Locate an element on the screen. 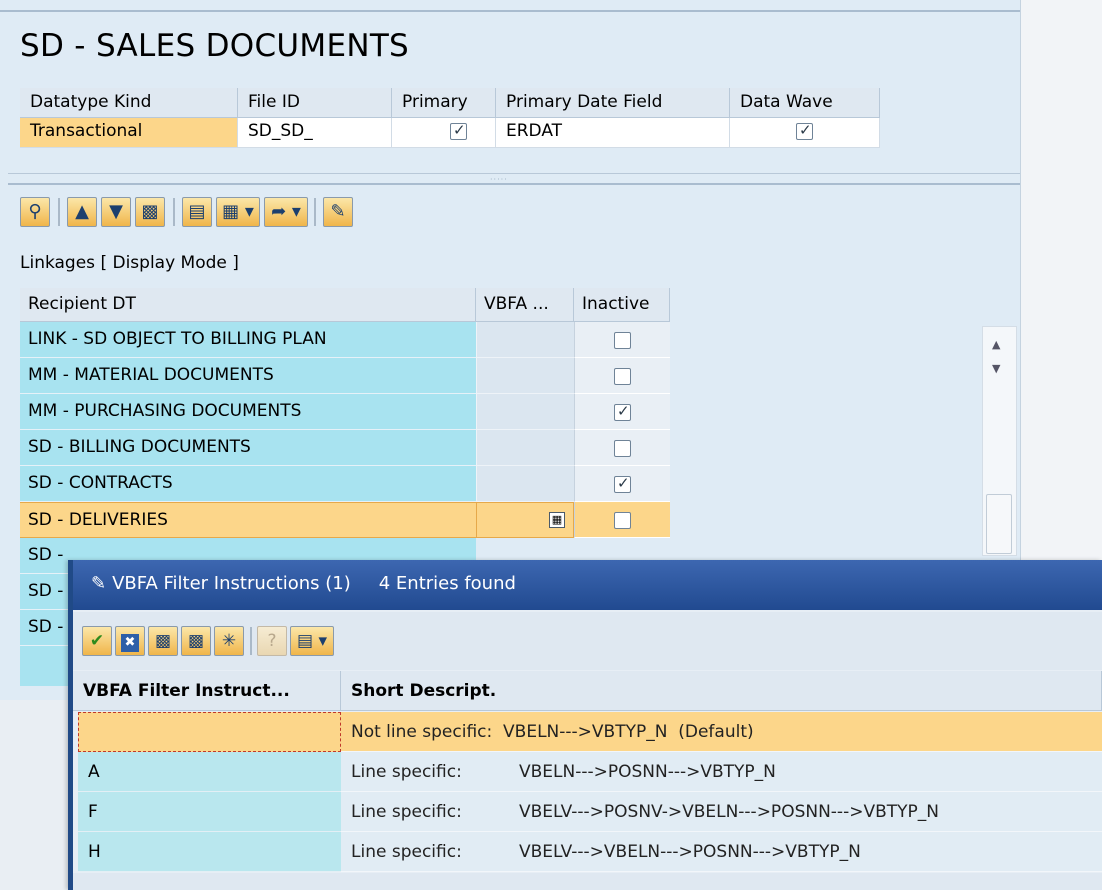 This screenshot has height=890, width=1102. primary-date-field-value: ERDAT is located at coordinates (613, 133).